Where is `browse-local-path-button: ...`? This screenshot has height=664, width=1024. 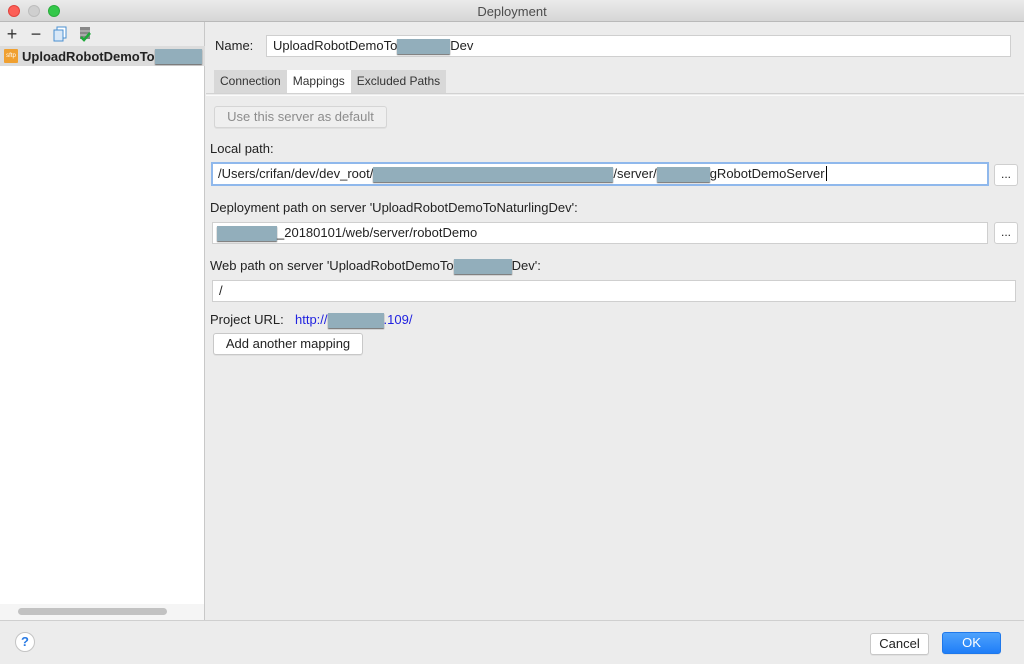
browse-local-path-button: ... is located at coordinates (1006, 175).